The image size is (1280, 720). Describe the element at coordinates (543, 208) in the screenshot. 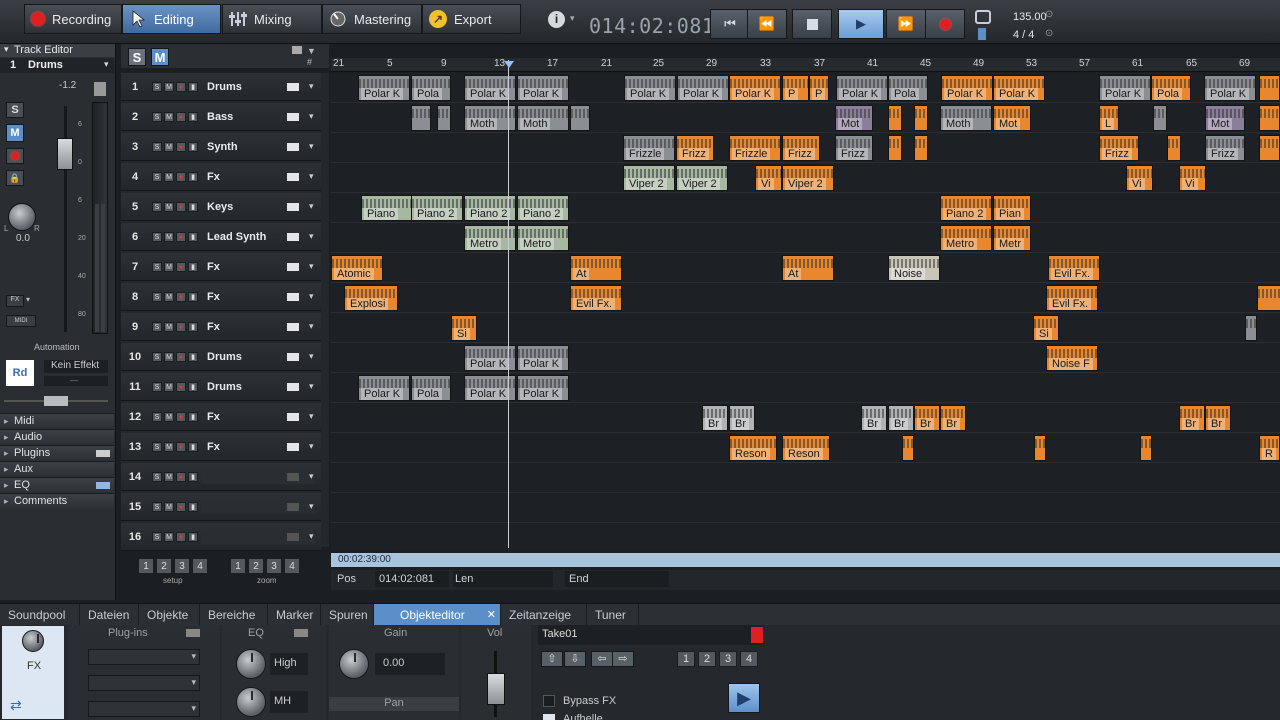

I see `audio-clip: Piano 2` at that location.